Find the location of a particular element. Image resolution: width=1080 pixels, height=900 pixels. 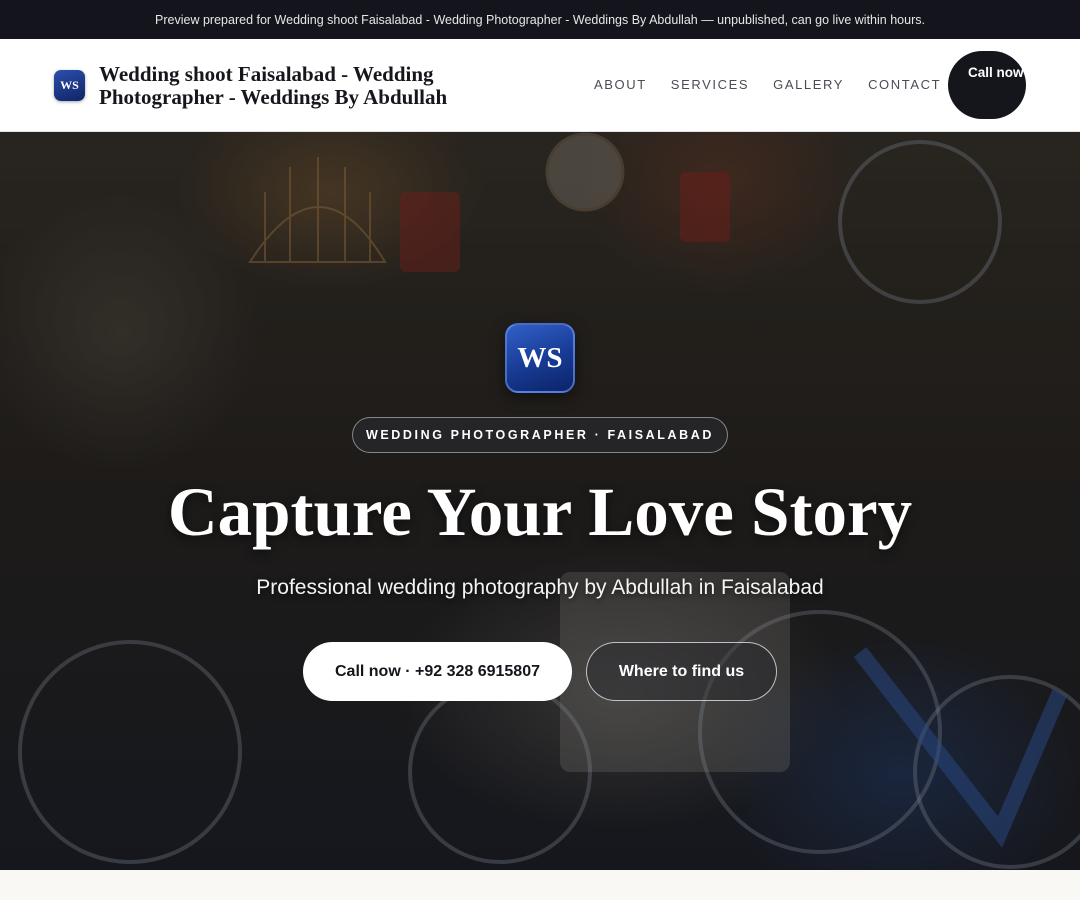

main-nav: About Services Gallery Contact is located at coordinates (779, 85).